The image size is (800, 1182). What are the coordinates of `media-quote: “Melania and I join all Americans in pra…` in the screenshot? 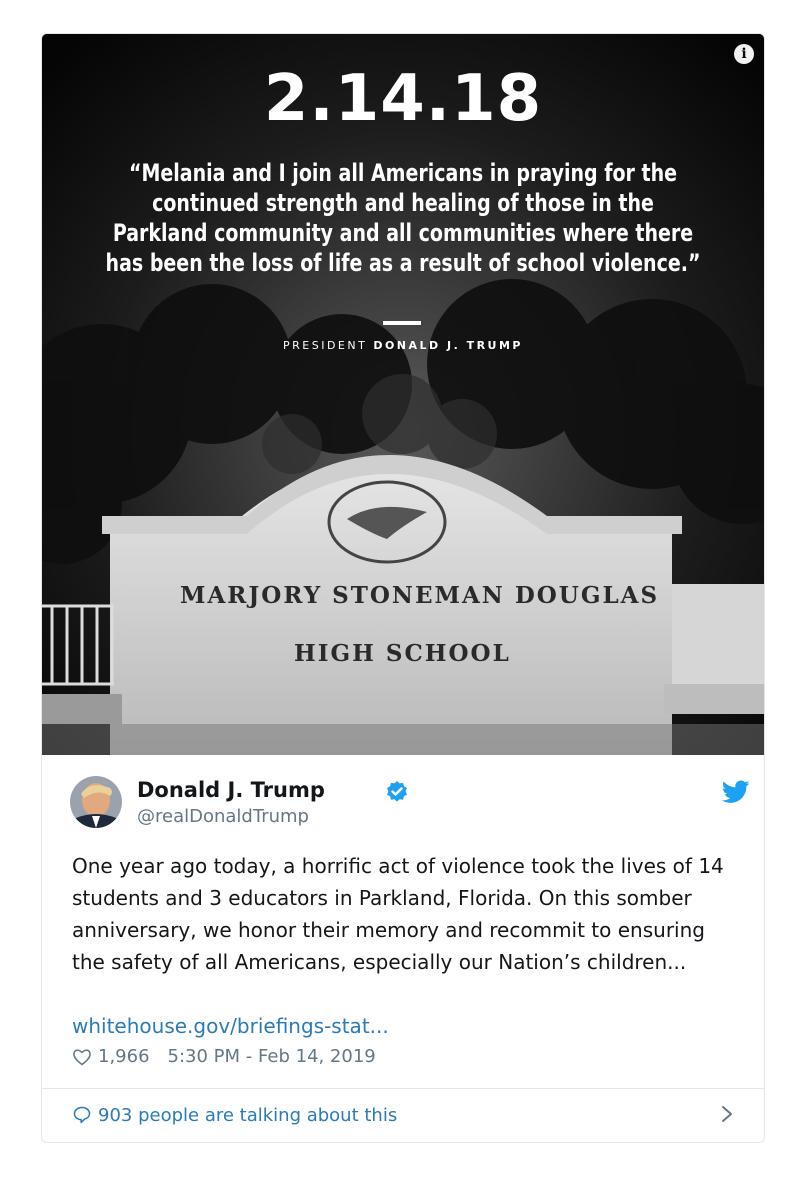 It's located at (403, 218).